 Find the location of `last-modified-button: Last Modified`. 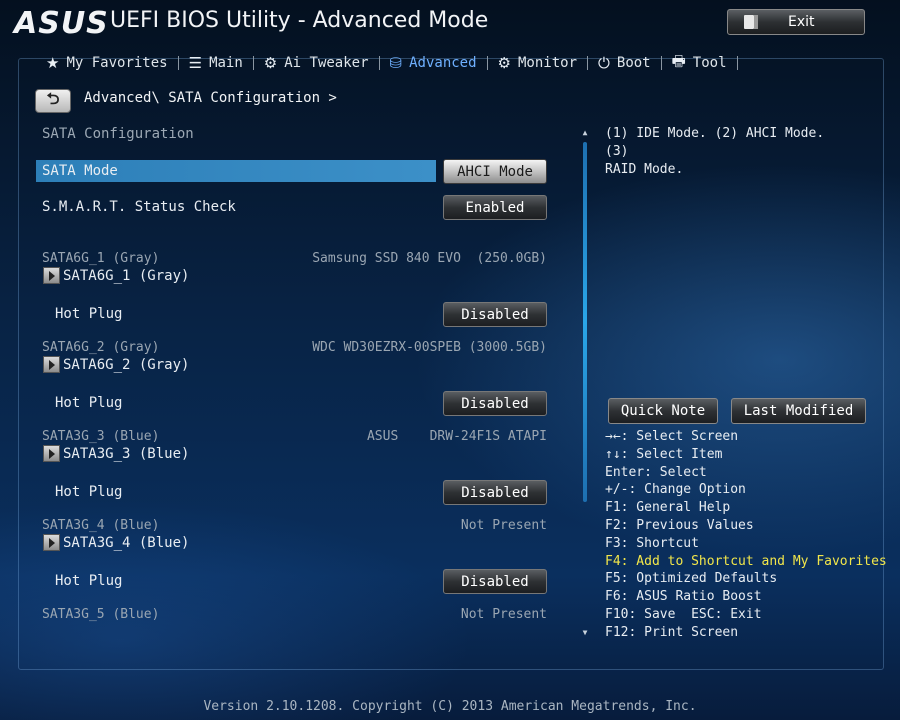

last-modified-button: Last Modified is located at coordinates (798, 411).